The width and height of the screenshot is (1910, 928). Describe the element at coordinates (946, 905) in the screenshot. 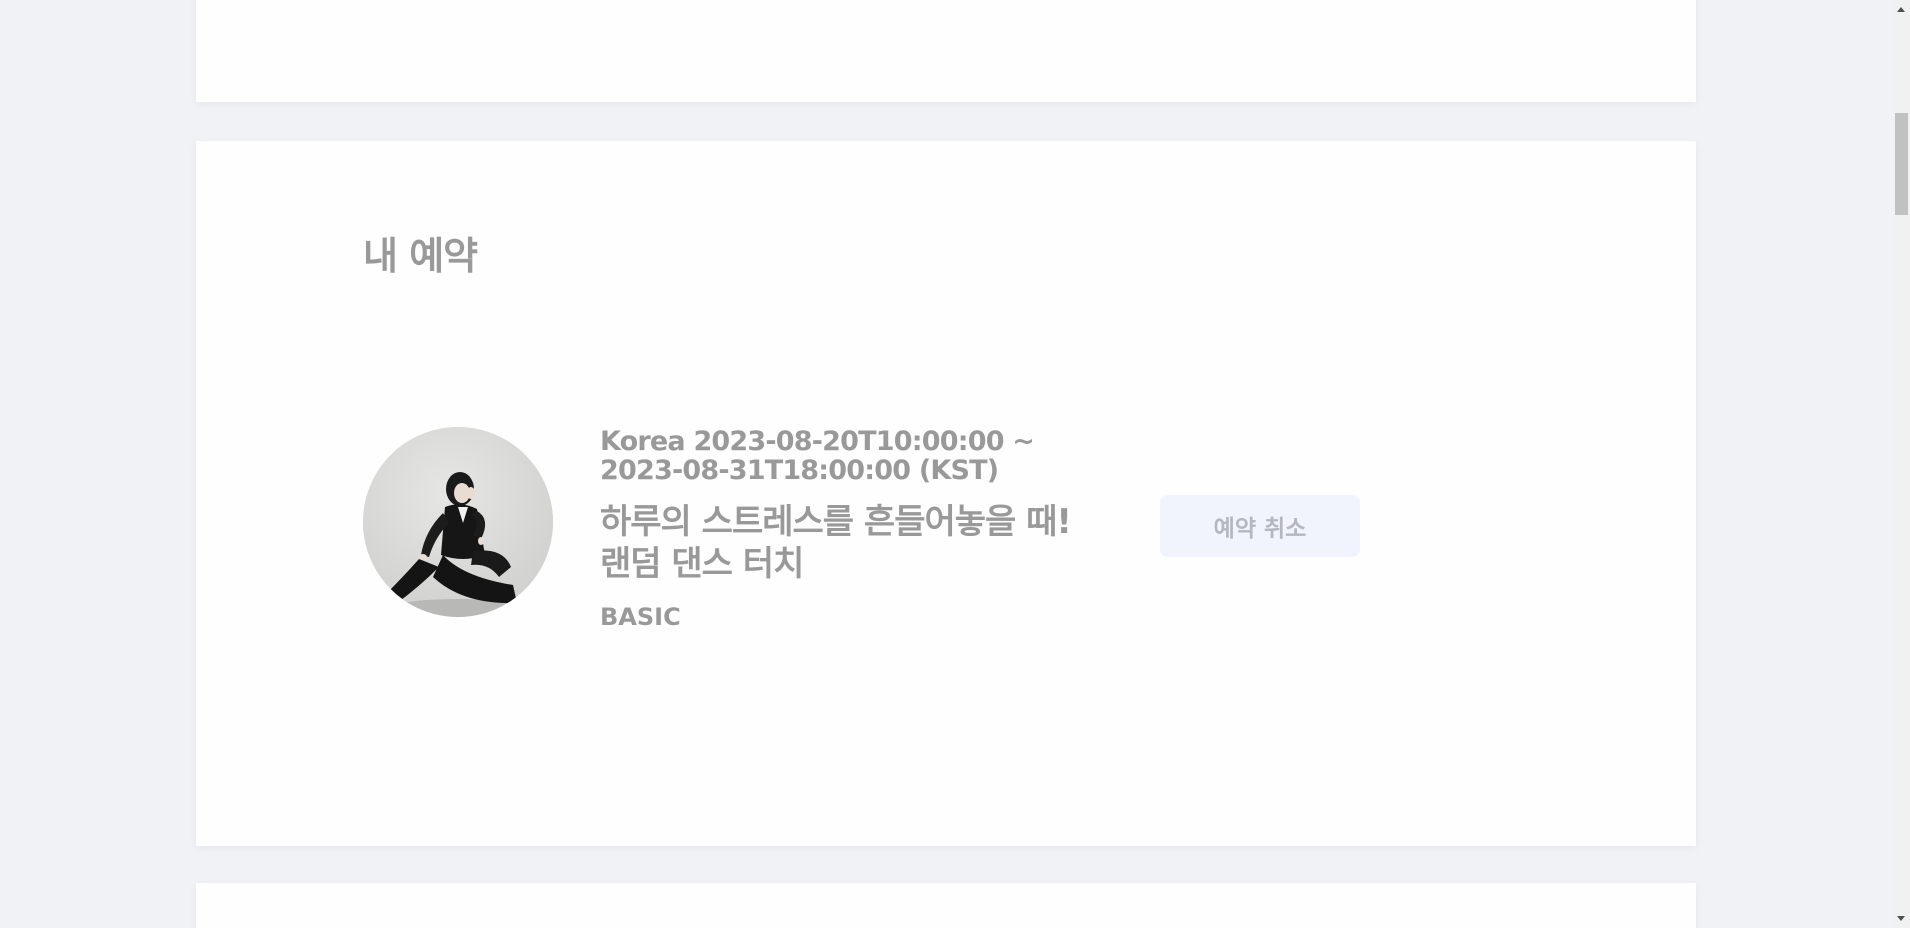

I see `next-section-card` at that location.